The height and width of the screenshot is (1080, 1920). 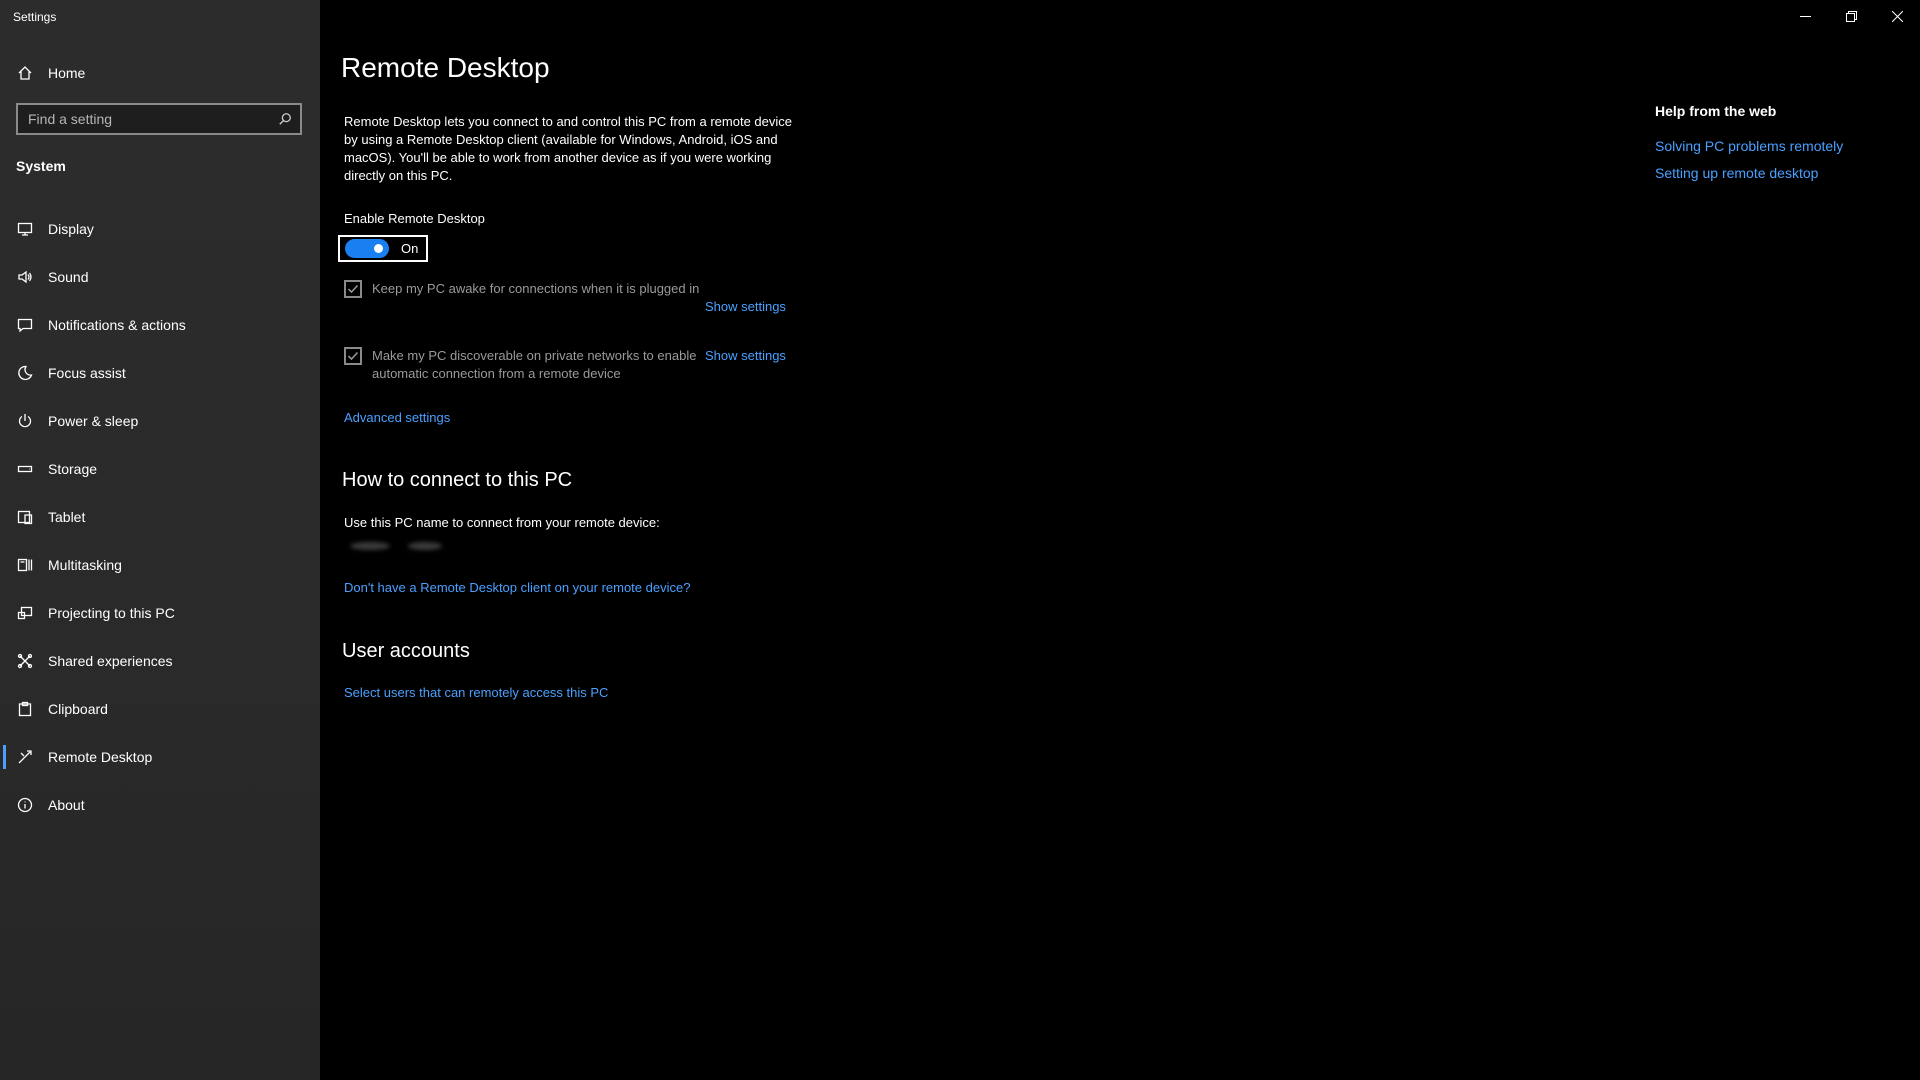 What do you see at coordinates (160, 805) in the screenshot?
I see `sidebar-item-about: About` at bounding box center [160, 805].